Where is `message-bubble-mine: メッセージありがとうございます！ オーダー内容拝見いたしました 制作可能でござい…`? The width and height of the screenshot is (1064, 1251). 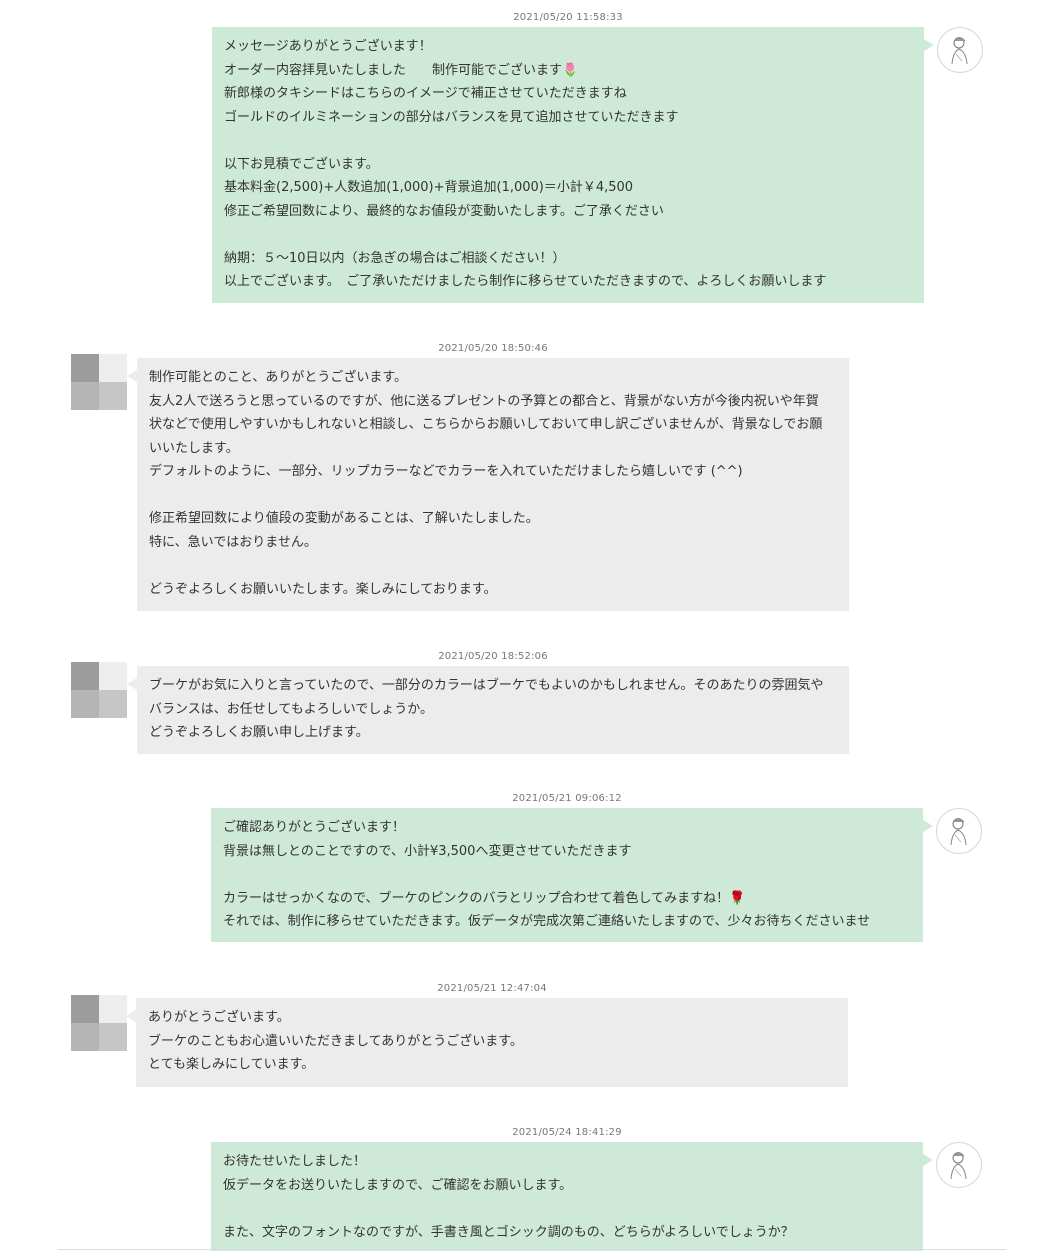 message-bubble-mine: メッセージありがとうございます！ オーダー内容拝見いたしました 制作可能でござい… is located at coordinates (573, 165).